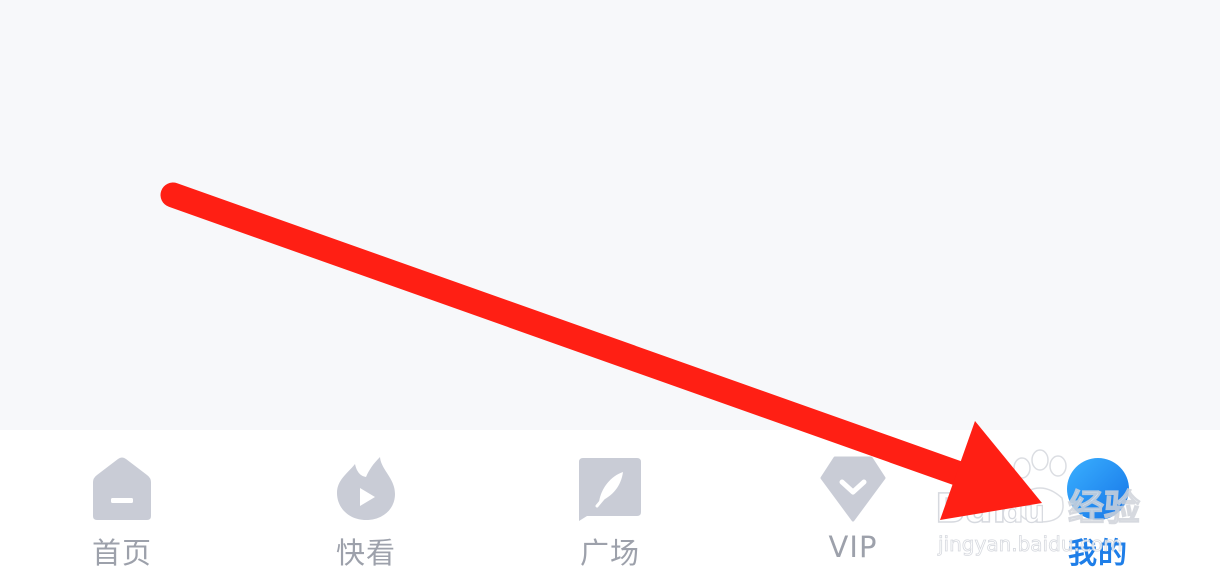 The image size is (1220, 583). What do you see at coordinates (121, 553) in the screenshot?
I see `tab-home-label: 首页` at bounding box center [121, 553].